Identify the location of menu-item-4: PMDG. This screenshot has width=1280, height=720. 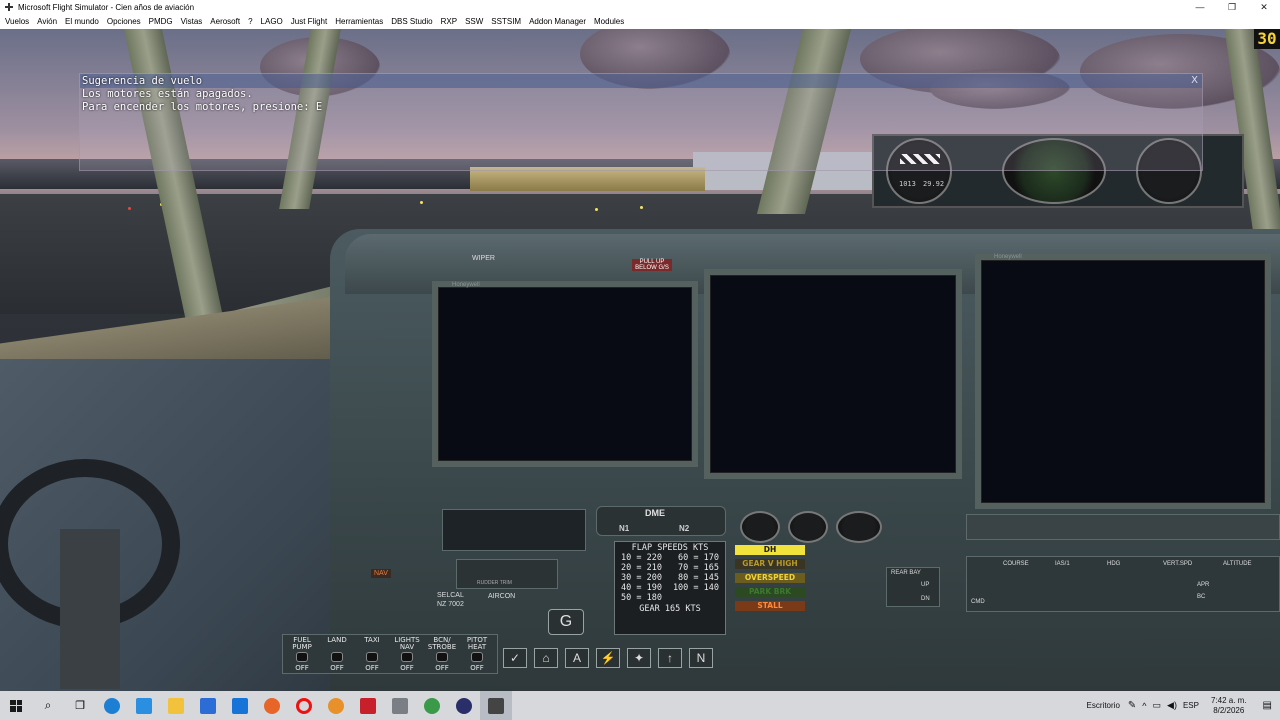
(161, 21).